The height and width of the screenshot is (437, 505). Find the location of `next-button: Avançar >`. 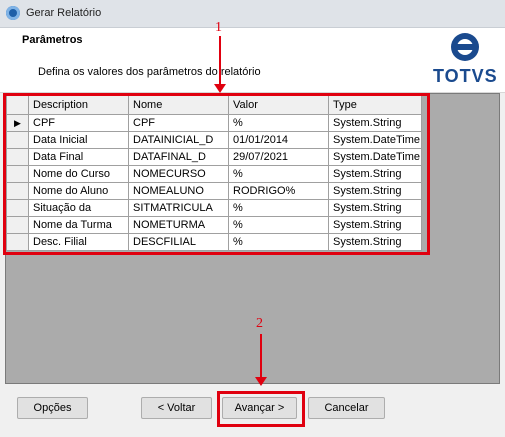

next-button: Avançar > is located at coordinates (259, 408).